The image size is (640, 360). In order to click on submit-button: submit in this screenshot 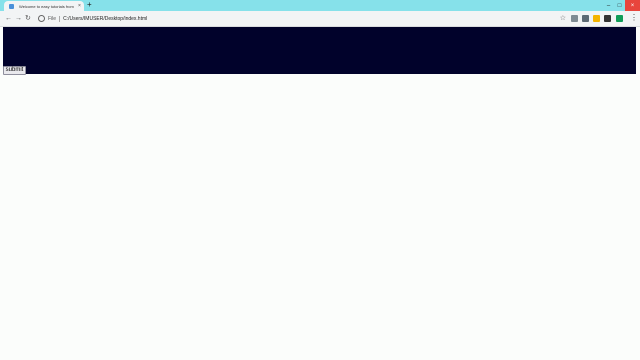, I will do `click(14, 70)`.